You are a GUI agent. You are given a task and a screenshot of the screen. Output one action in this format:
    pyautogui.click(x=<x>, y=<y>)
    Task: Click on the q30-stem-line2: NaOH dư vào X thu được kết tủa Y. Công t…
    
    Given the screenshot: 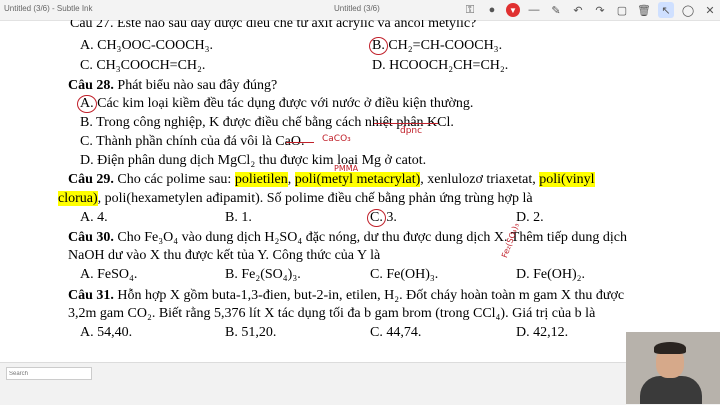 What is the action you would take?
    pyautogui.click(x=224, y=255)
    